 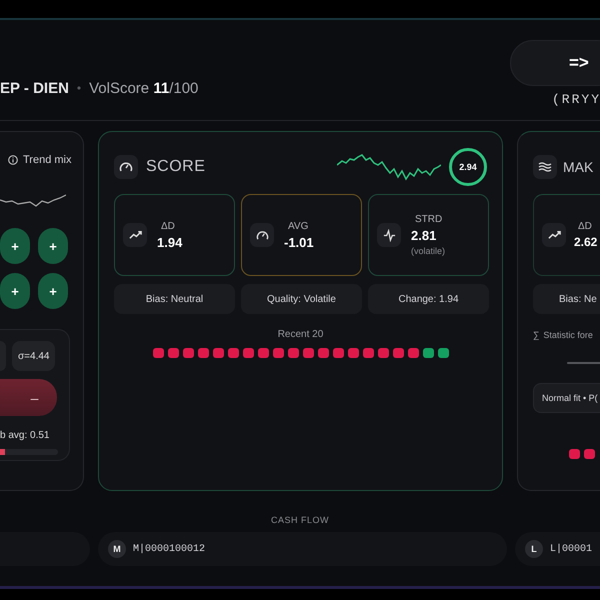 I want to click on info-pill: Bias: Neutral, so click(x=174, y=299).